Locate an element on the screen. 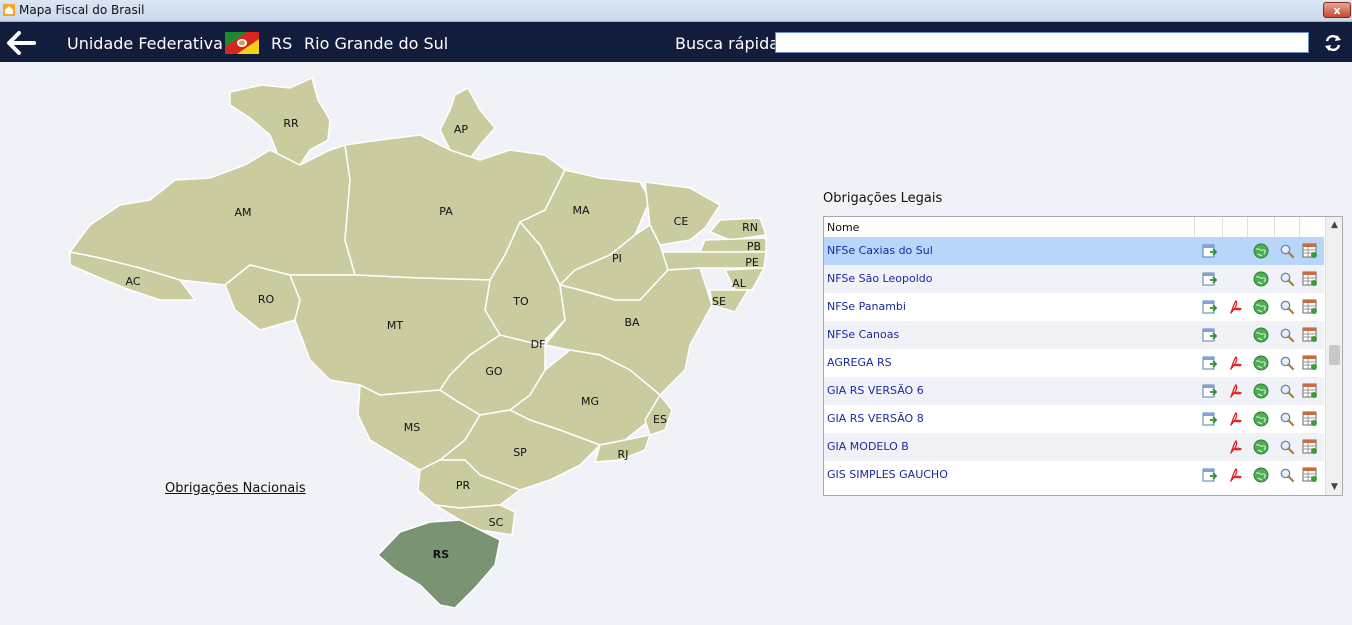 The width and height of the screenshot is (1352, 625). obrigacao-name: NFSe Canoas is located at coordinates (863, 334).